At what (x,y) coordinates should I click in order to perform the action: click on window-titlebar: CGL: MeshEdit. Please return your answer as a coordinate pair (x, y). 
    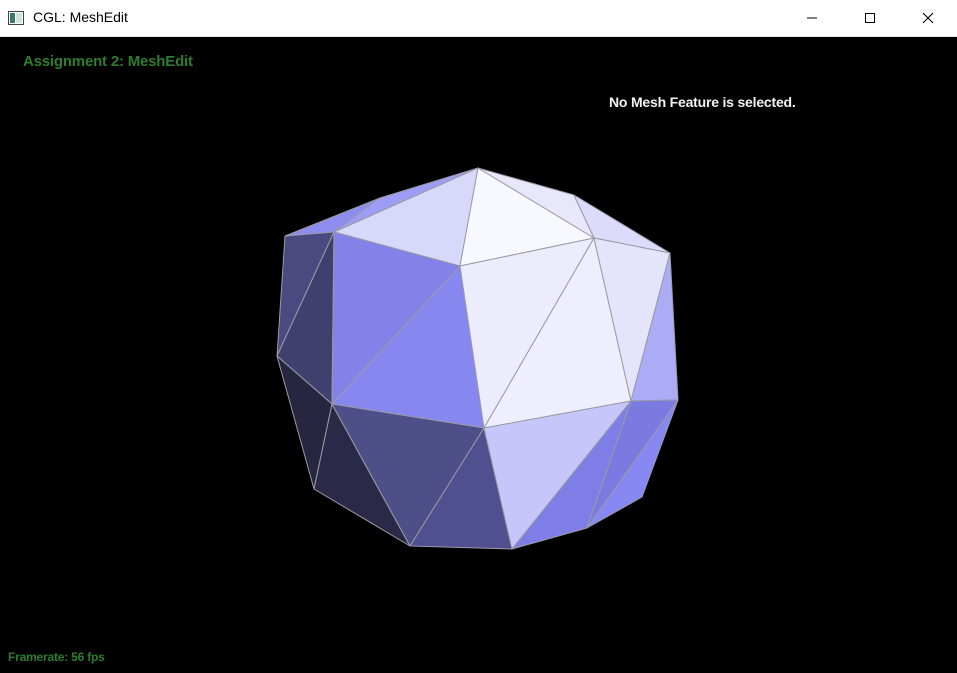
    Looking at the image, I should click on (478, 18).